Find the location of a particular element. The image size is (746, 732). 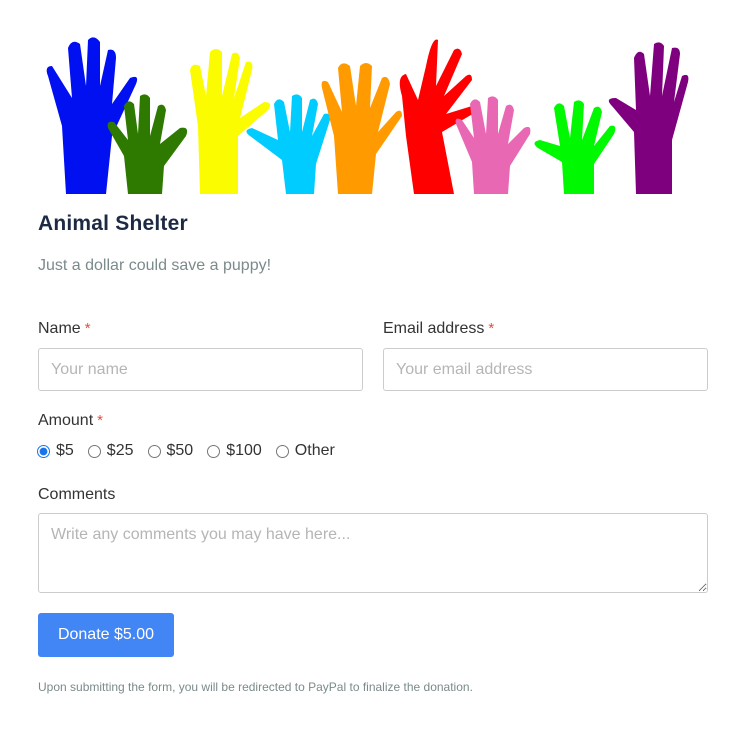

amount-option-label: $50 is located at coordinates (180, 450).